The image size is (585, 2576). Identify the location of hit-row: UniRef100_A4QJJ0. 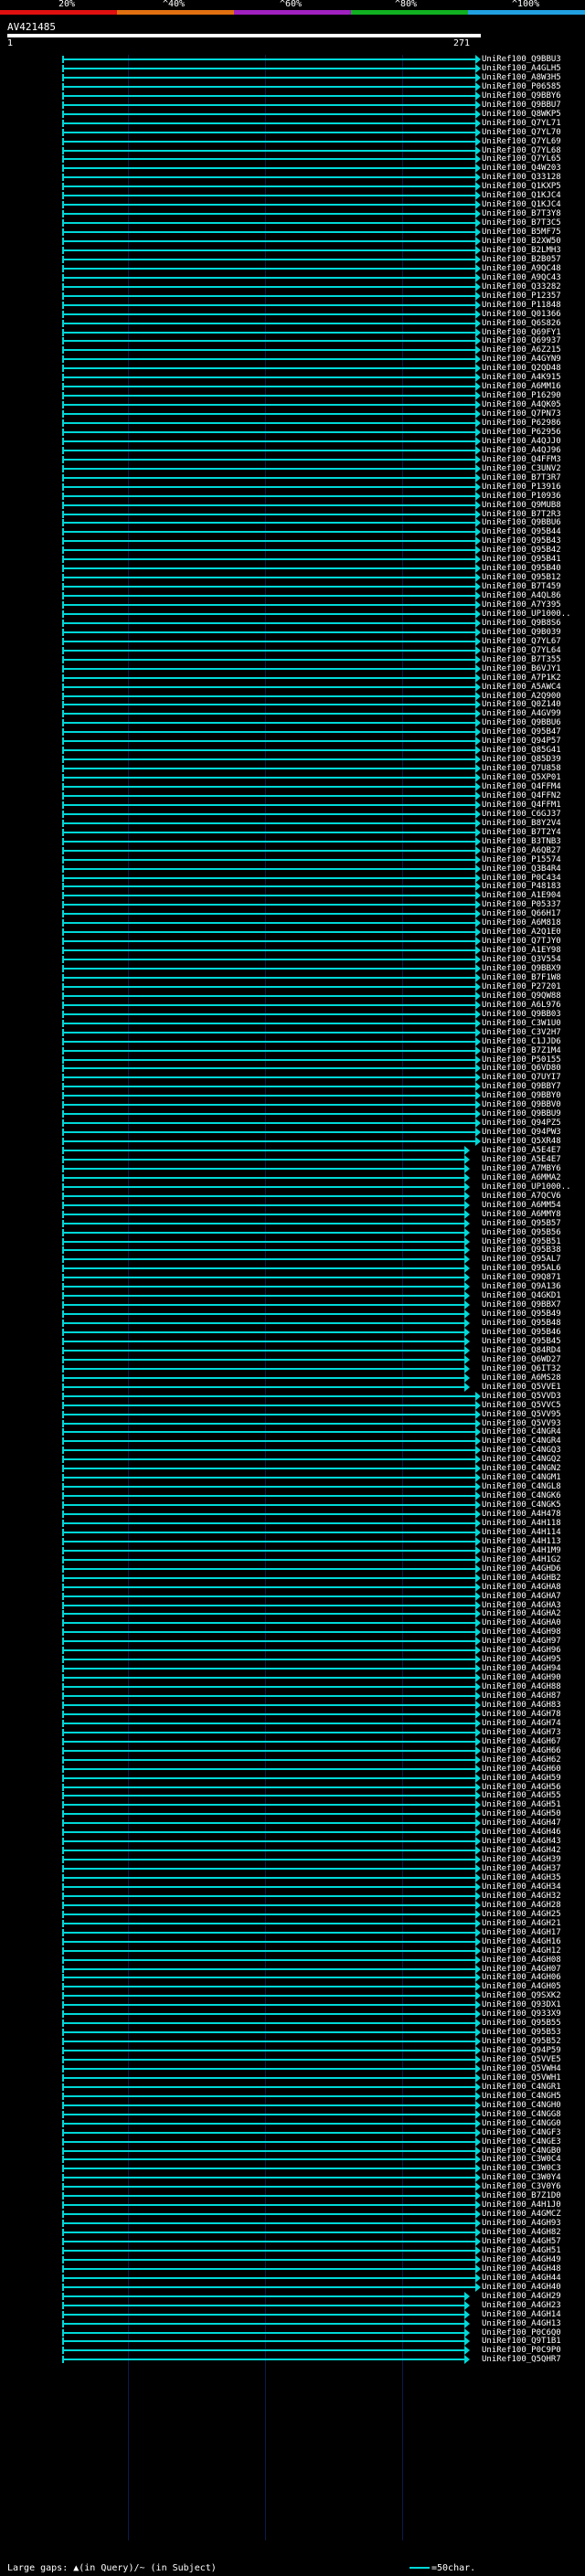
(293, 441).